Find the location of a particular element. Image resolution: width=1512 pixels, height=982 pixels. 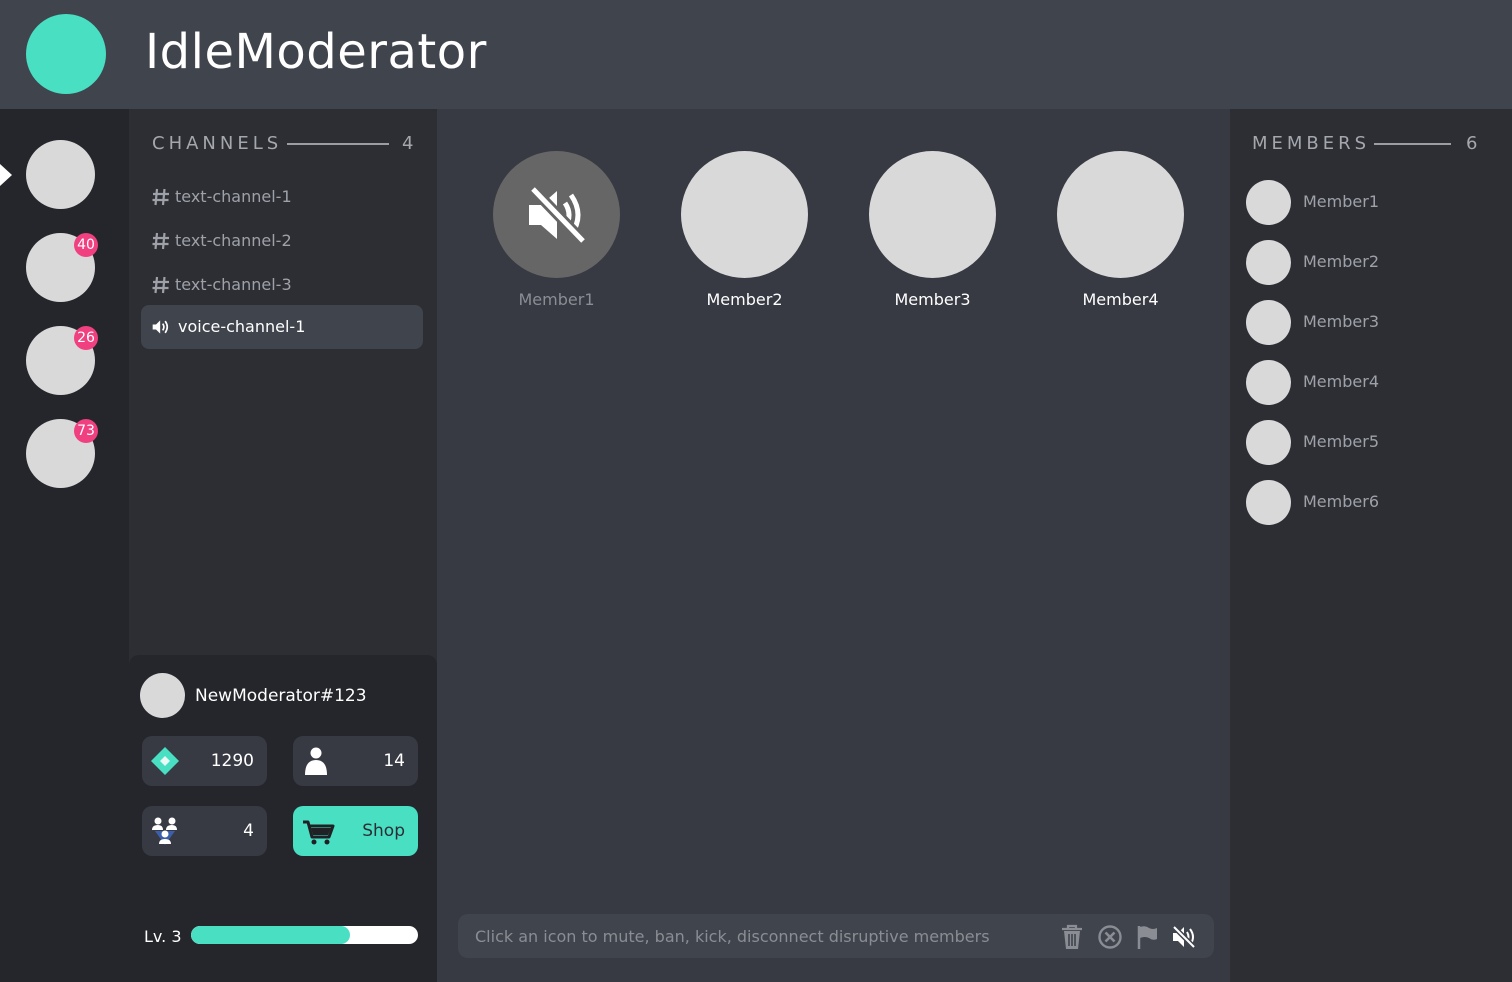

selected-server-indicator is located at coordinates (6, 175).